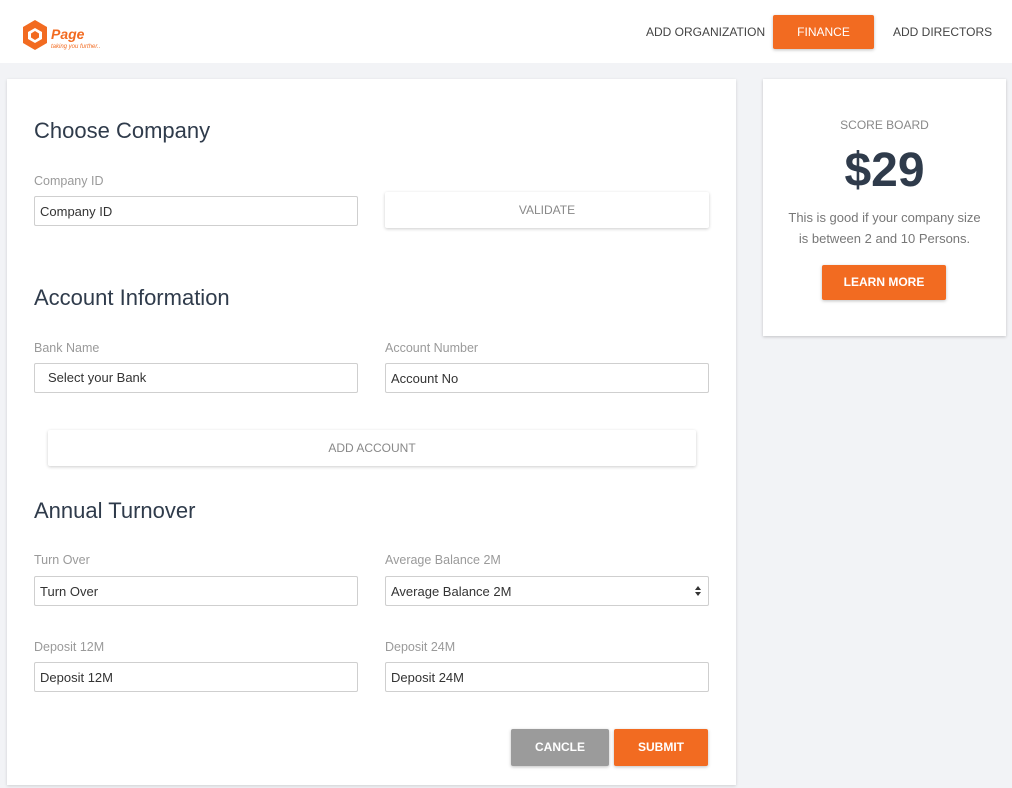  Describe the element at coordinates (68, 34) in the screenshot. I see `brand-name: Page` at that location.